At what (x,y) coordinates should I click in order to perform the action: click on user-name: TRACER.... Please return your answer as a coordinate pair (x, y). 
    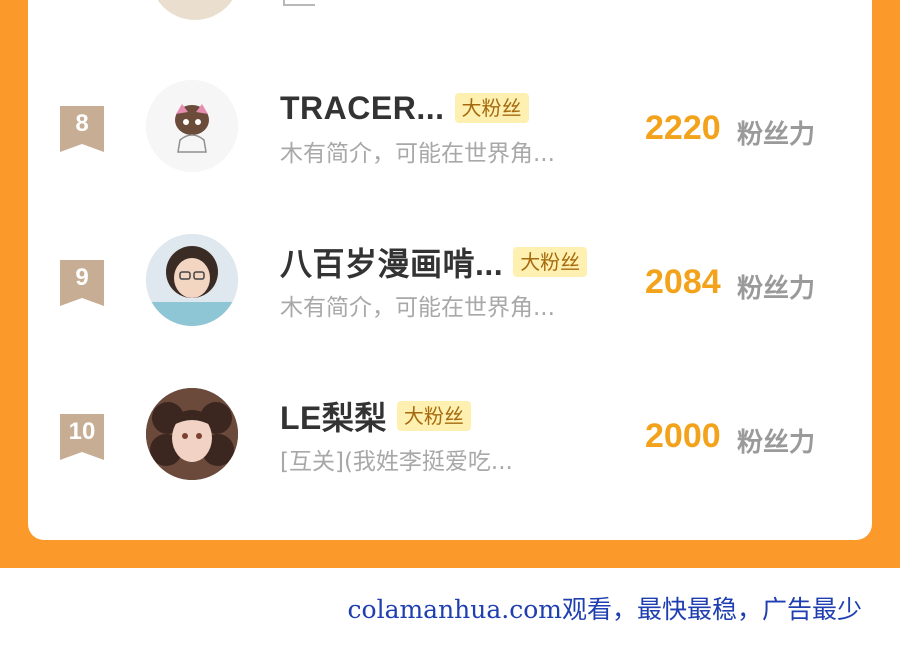
    Looking at the image, I should click on (362, 108).